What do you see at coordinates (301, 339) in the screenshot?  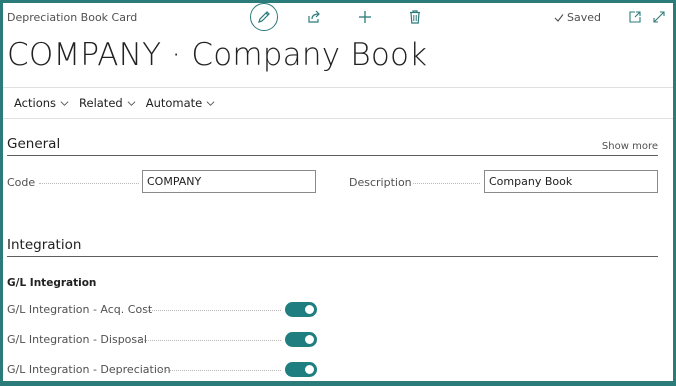 I see `disposal-toggle` at bounding box center [301, 339].